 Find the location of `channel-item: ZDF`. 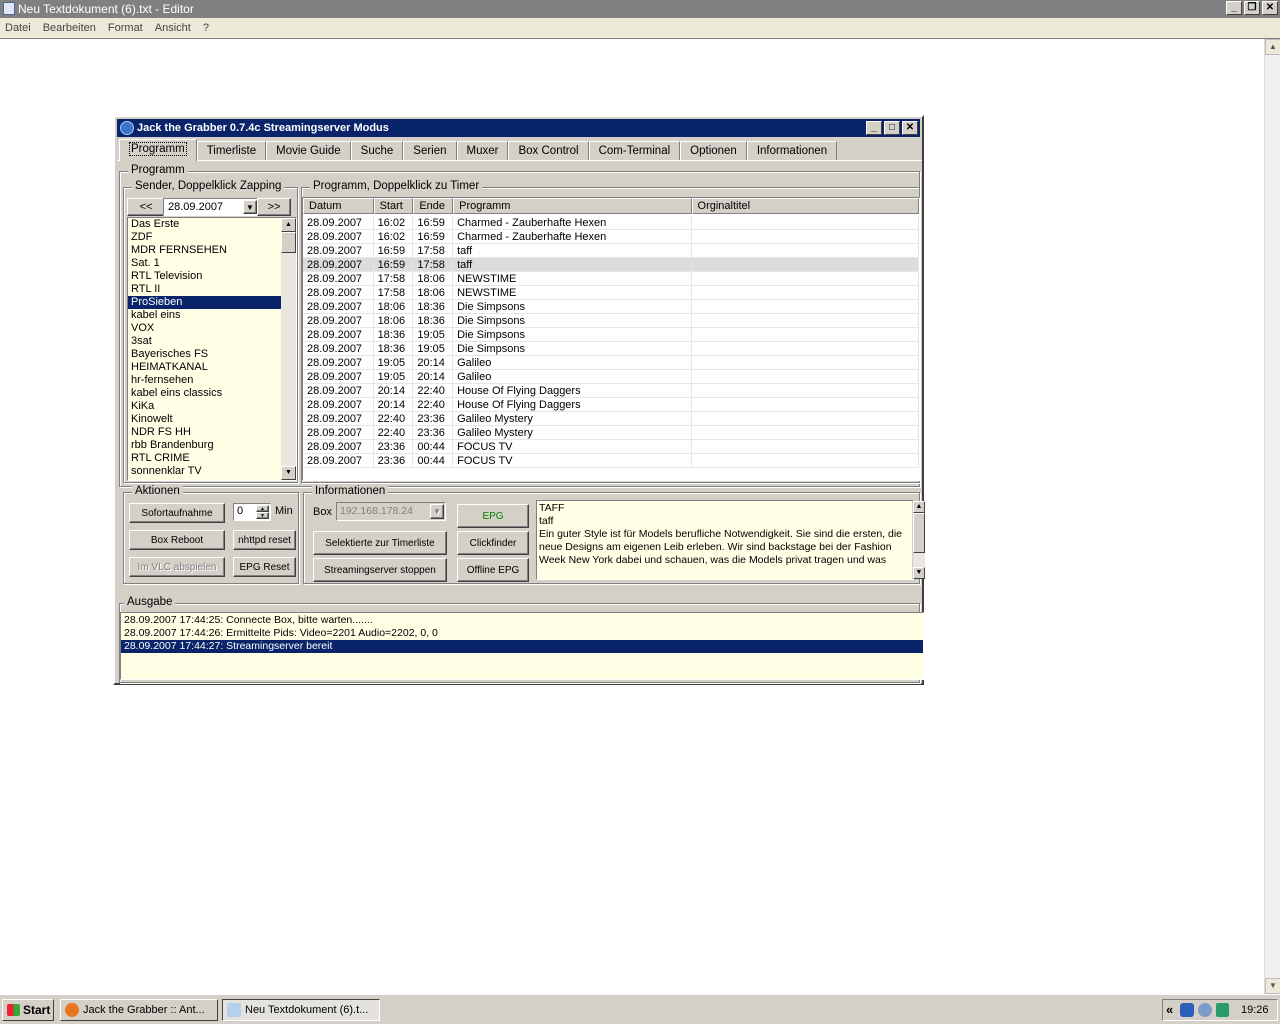

channel-item: ZDF is located at coordinates (204, 237).